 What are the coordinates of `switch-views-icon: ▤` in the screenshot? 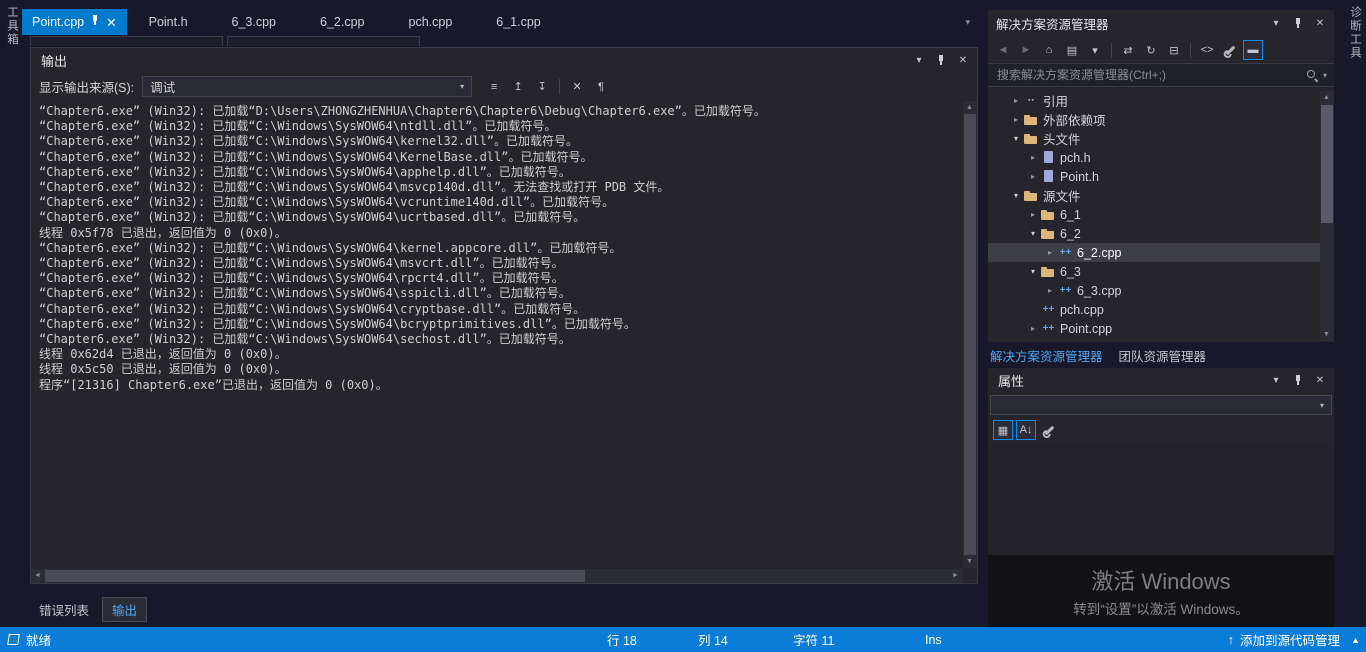 It's located at (1072, 50).